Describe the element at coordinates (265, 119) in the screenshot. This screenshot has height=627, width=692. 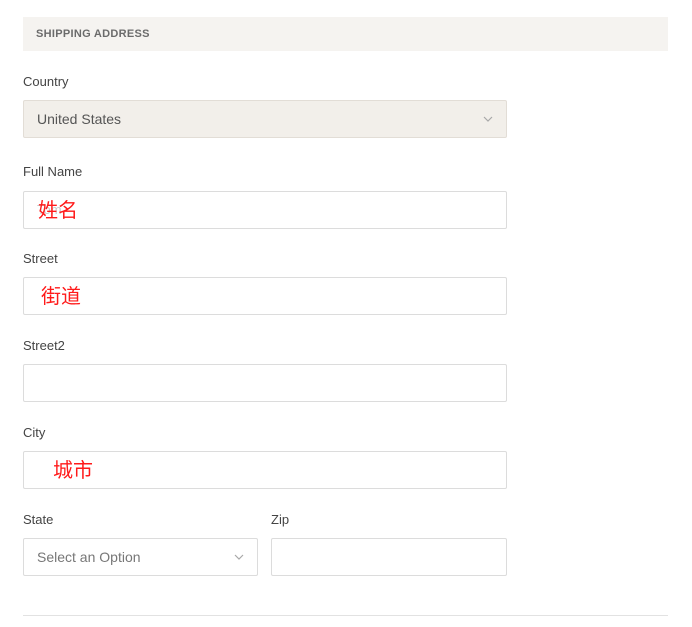
I see `country-select: United States` at that location.